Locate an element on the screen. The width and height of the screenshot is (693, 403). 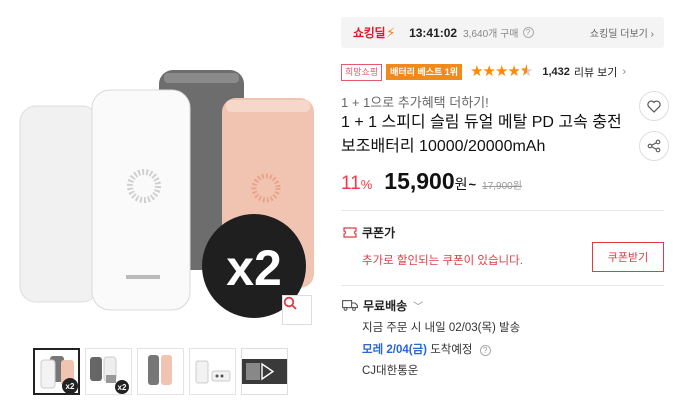
deal-more-link: 쇼킹딜 더보기 › is located at coordinates (622, 32).